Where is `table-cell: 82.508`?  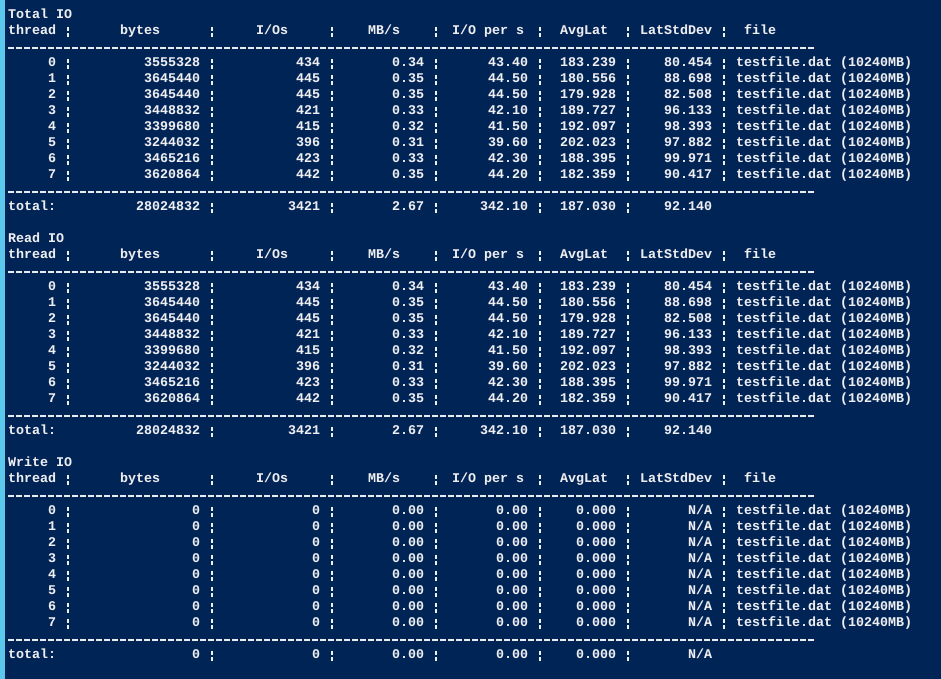 table-cell: 82.508 is located at coordinates (688, 95).